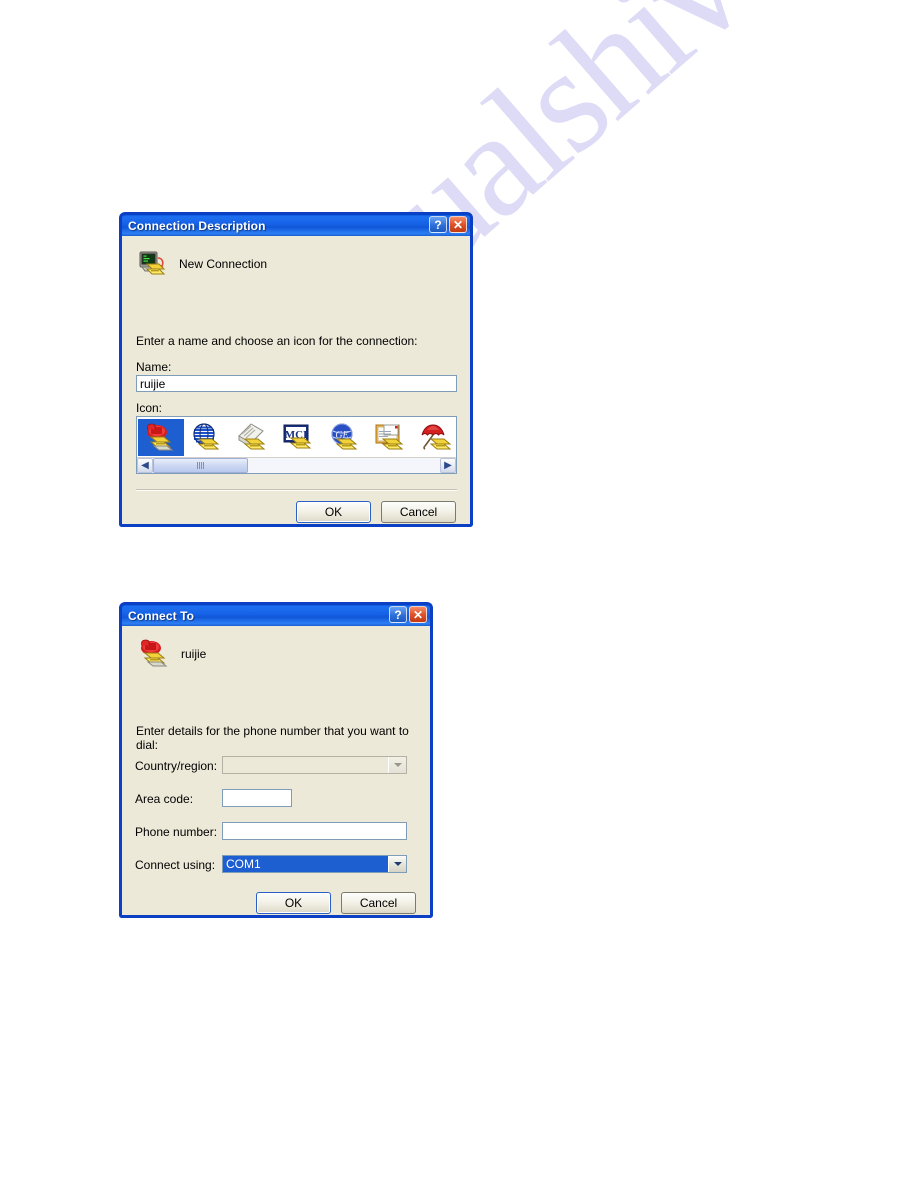 Image resolution: width=918 pixels, height=1188 pixels. I want to click on red-umbrella-icon, so click(437, 438).